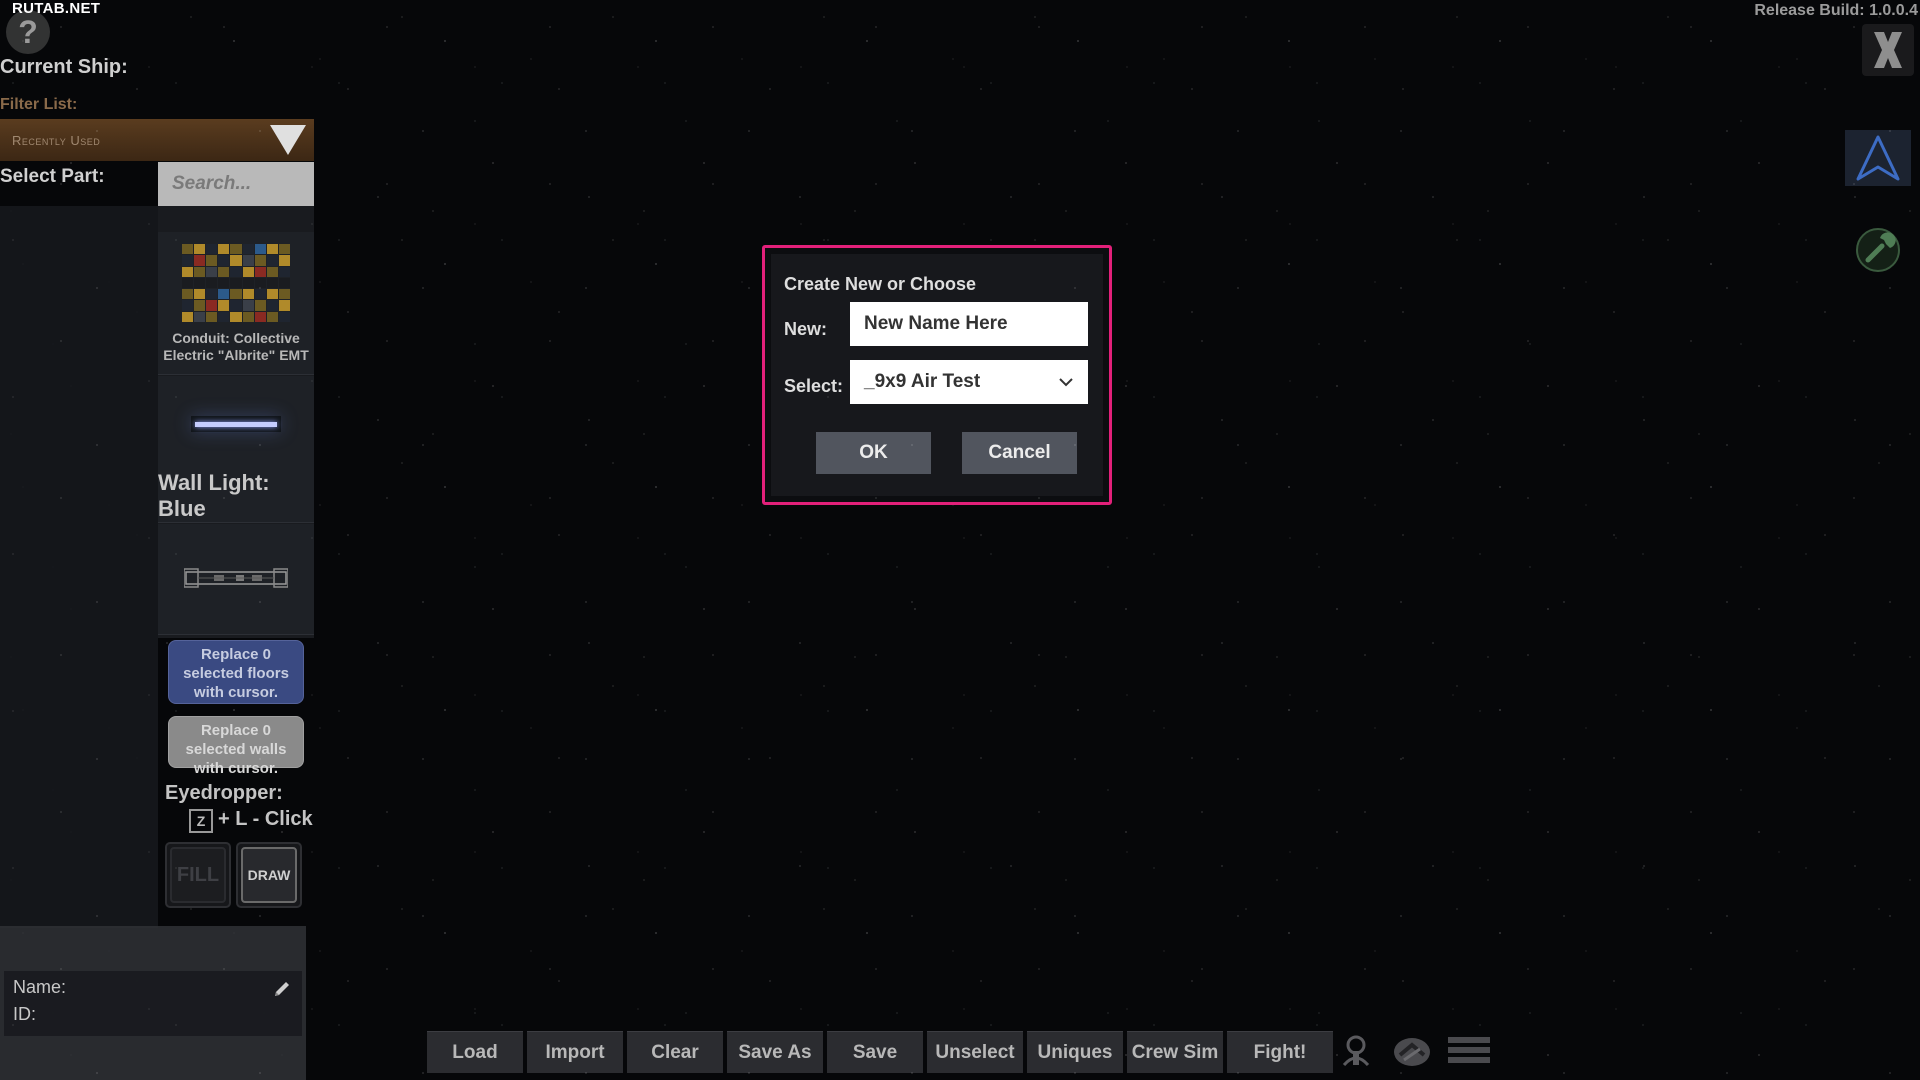  Describe the element at coordinates (64, 67) in the screenshot. I see `current-ship-label: Current Ship:` at that location.